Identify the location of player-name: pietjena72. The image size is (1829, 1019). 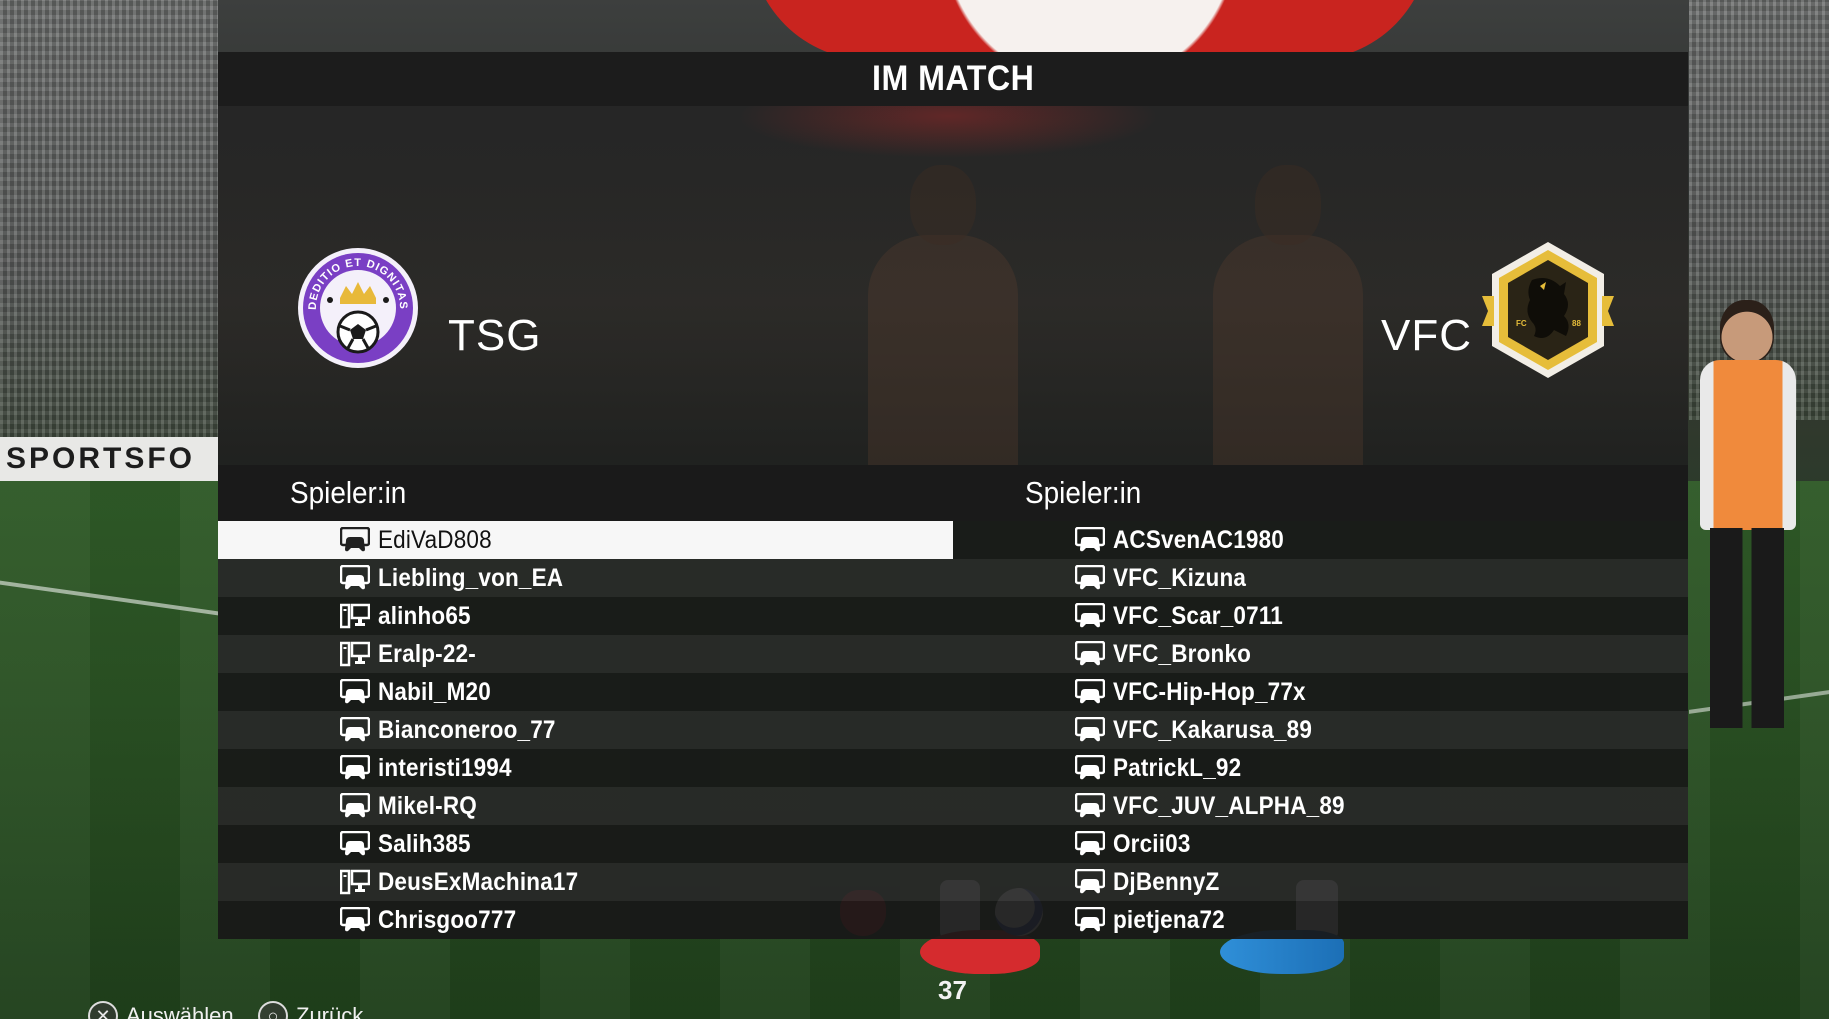
(1169, 919).